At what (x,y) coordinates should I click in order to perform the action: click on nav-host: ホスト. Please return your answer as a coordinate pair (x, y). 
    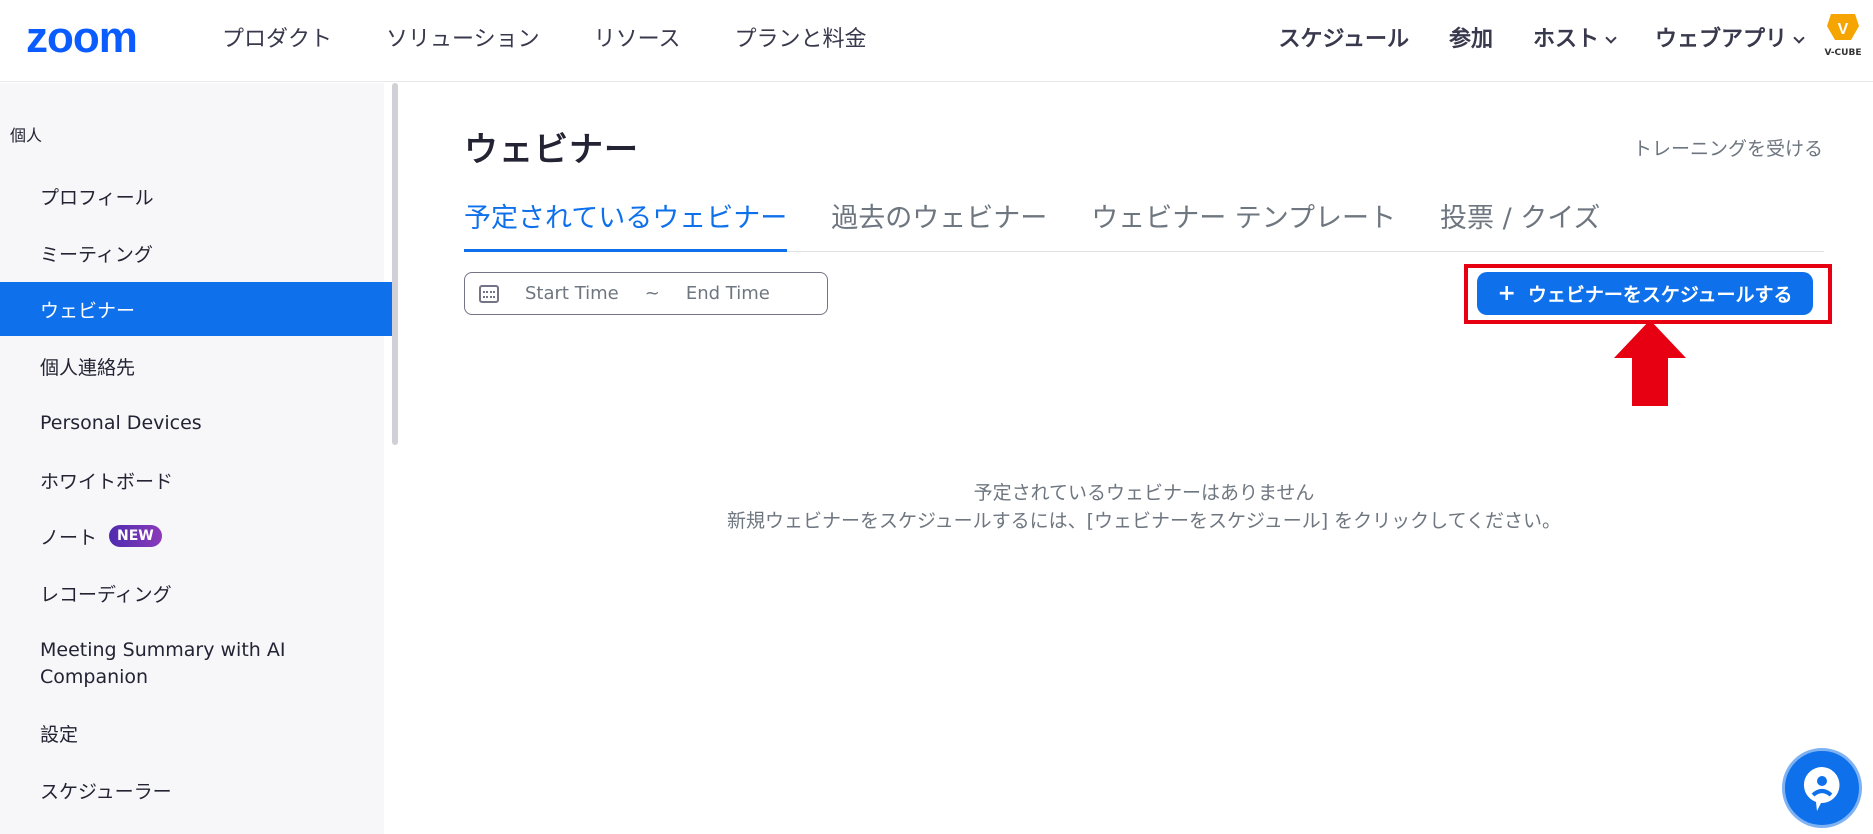
    Looking at the image, I should click on (1574, 40).